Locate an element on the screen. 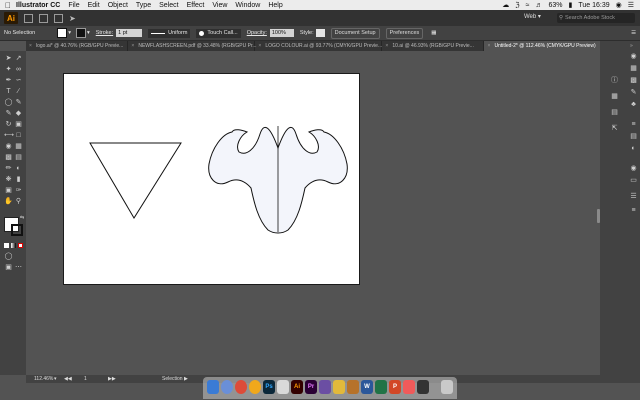 This screenshot has height=400, width=640. menu-type: Type is located at coordinates (143, 5).